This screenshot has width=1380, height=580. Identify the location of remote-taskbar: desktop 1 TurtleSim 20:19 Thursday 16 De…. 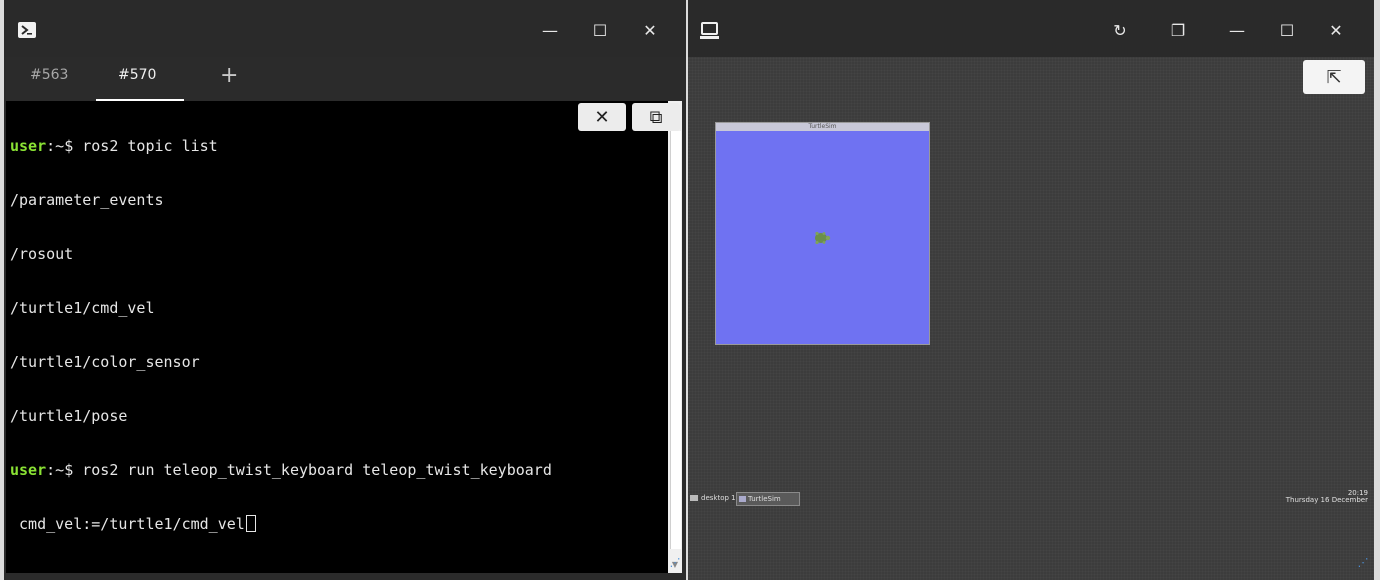
(1031, 499).